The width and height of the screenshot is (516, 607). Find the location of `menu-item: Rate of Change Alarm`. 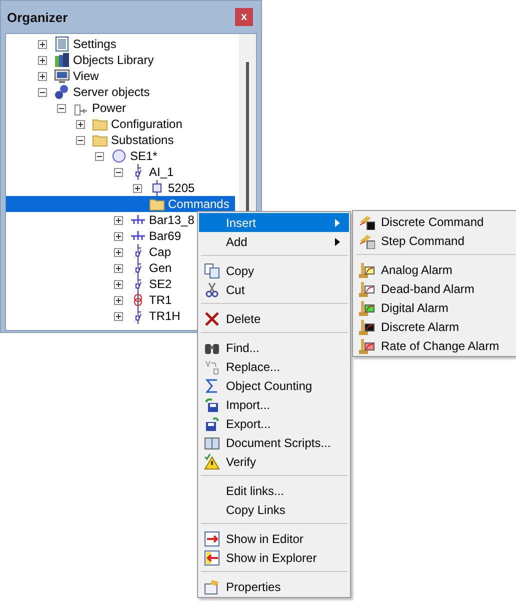

menu-item: Rate of Change Alarm is located at coordinates (435, 345).